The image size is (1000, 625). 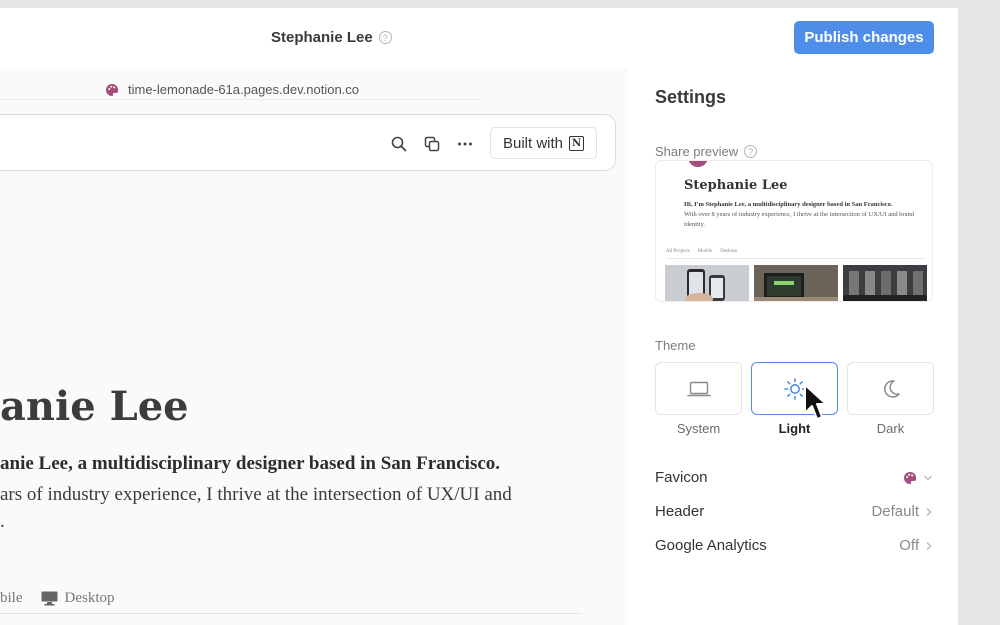 What do you see at coordinates (2, 521) in the screenshot?
I see `hero-bio-line-2: .` at bounding box center [2, 521].